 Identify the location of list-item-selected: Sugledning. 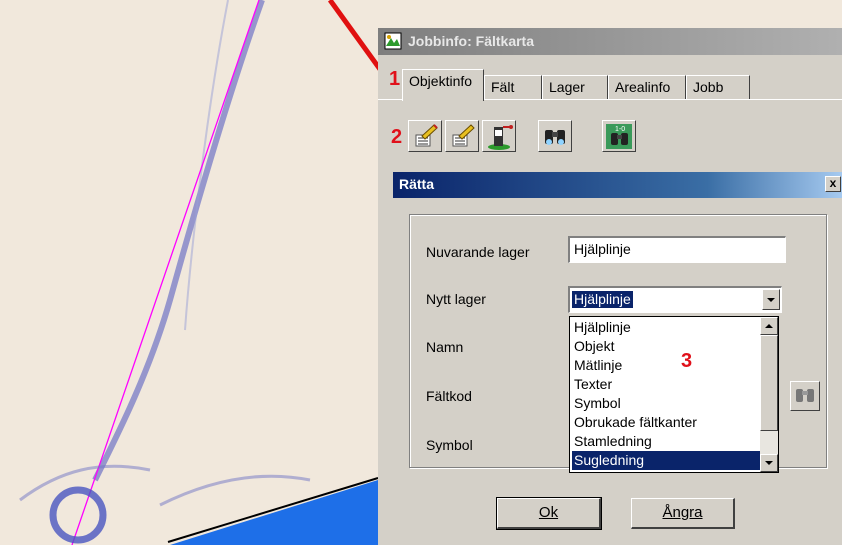
(666, 460).